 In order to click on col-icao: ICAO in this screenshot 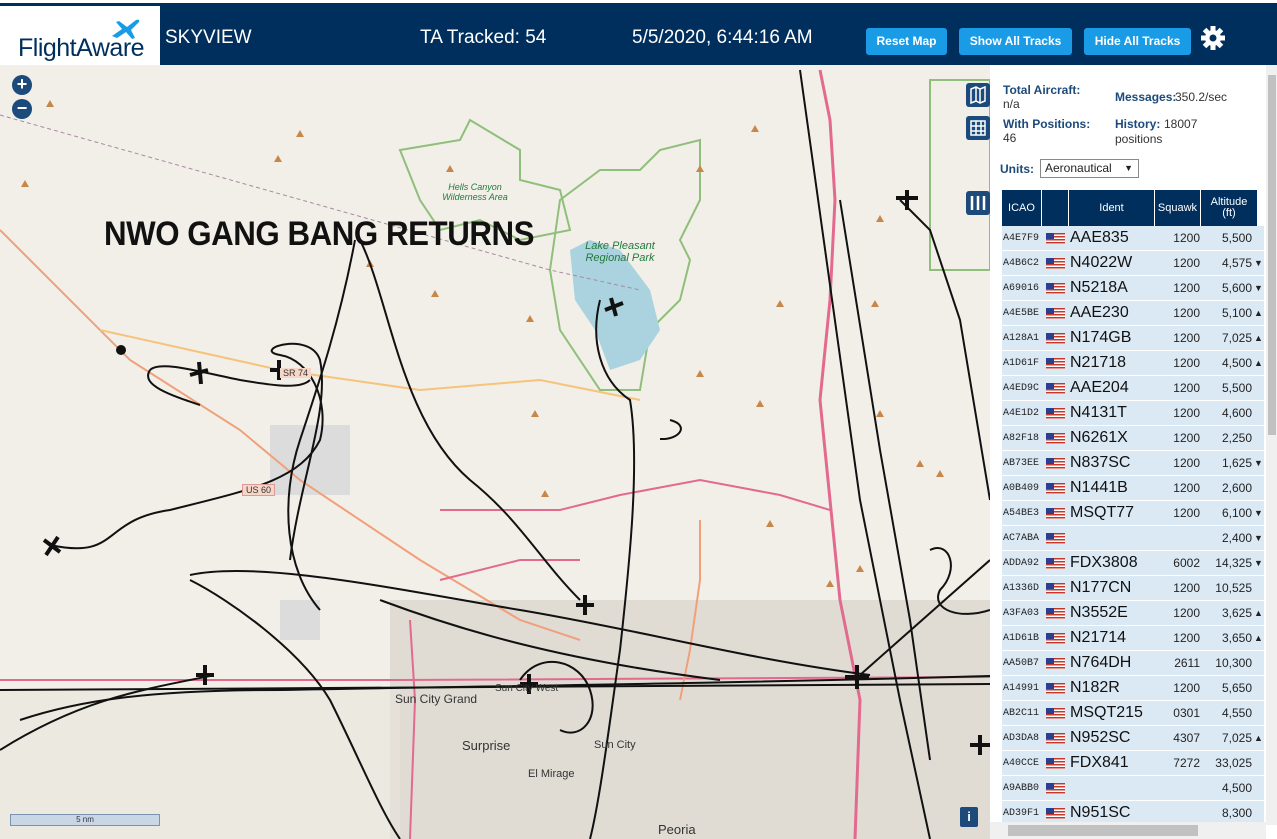, I will do `click(1022, 208)`.